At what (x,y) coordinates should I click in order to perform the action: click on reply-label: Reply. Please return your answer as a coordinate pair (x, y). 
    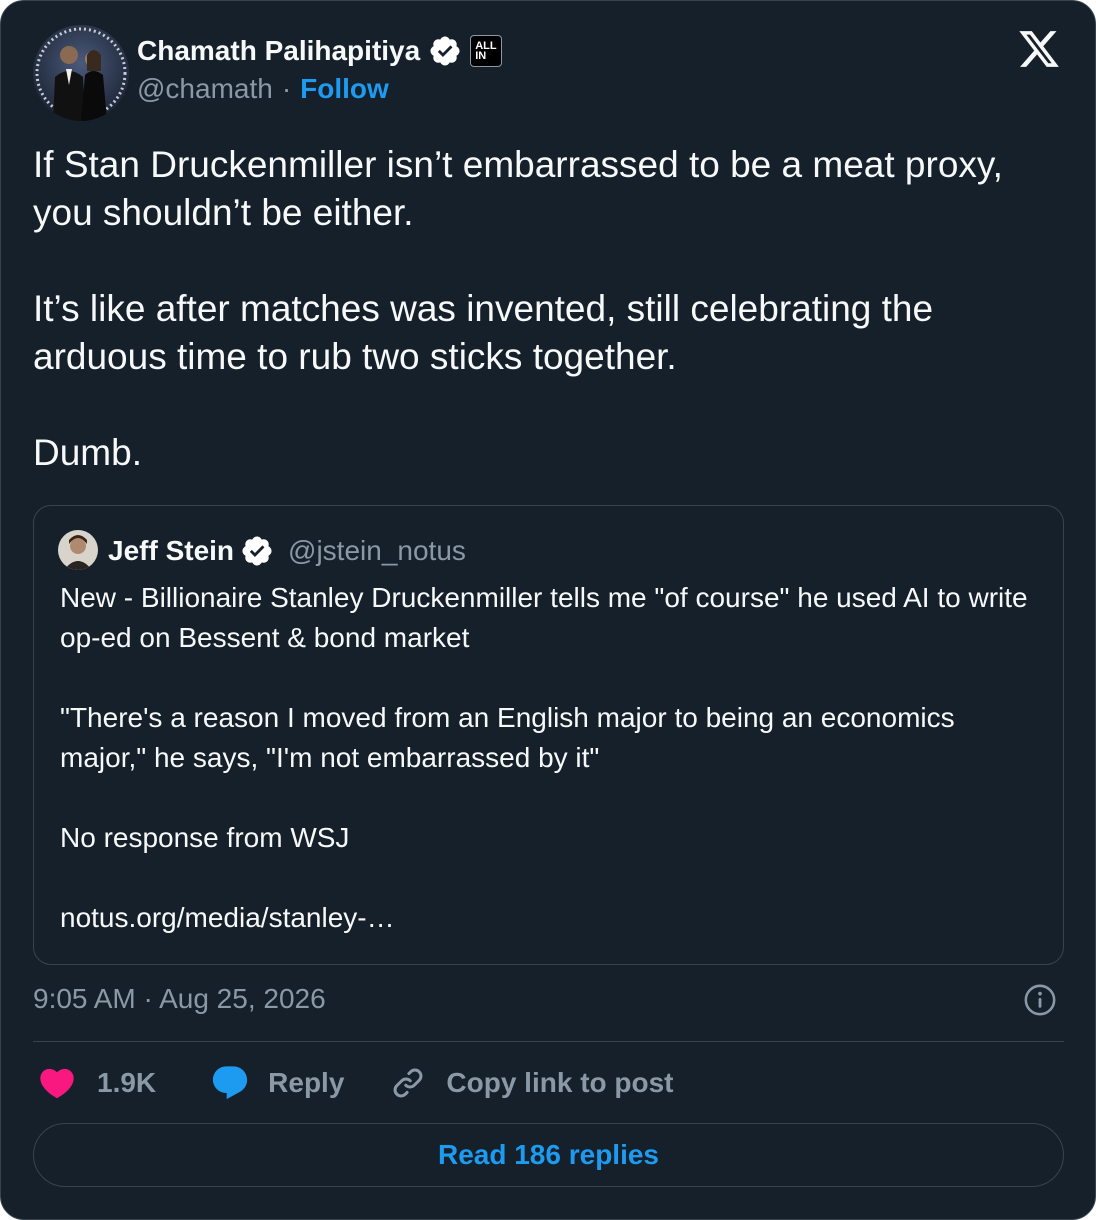
    Looking at the image, I should click on (306, 1082).